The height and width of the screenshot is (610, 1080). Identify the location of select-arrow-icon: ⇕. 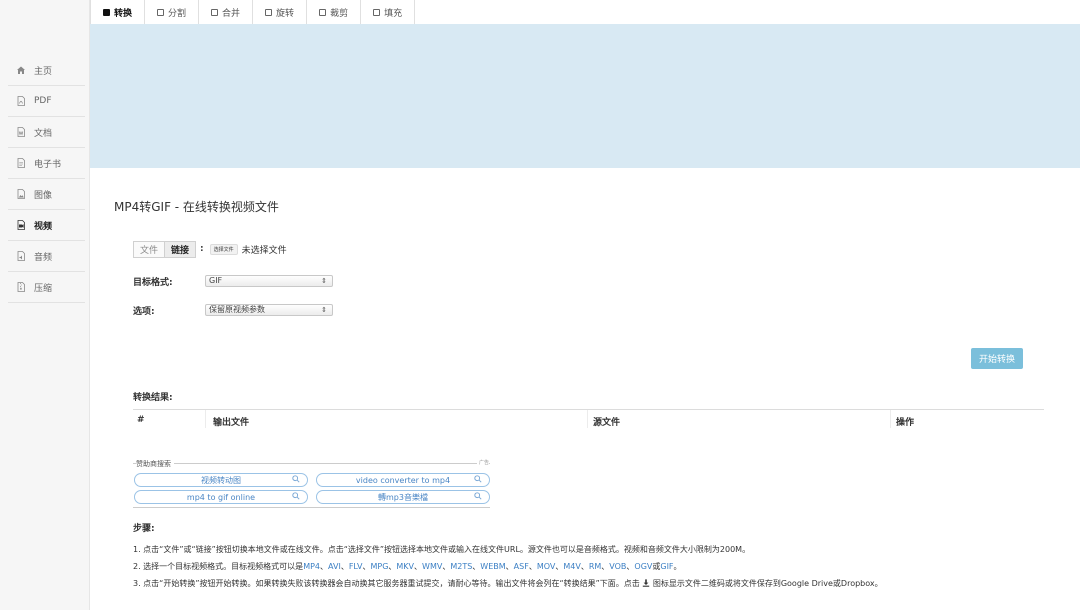
(324, 281).